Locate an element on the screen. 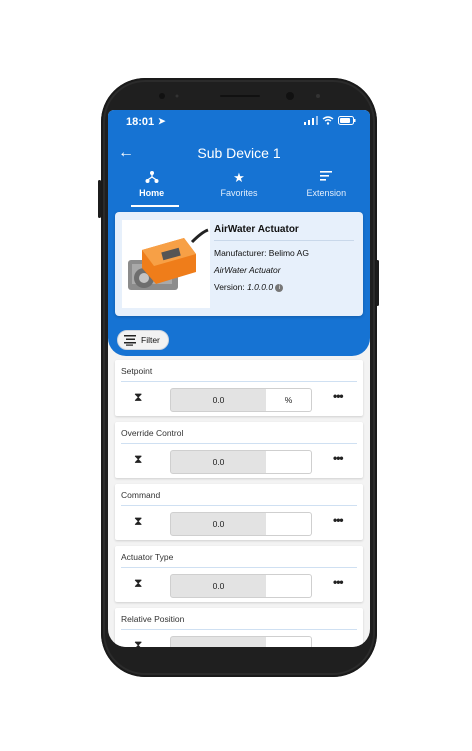 This screenshot has height=751, width=472. filter-icon is located at coordinates (130, 340).